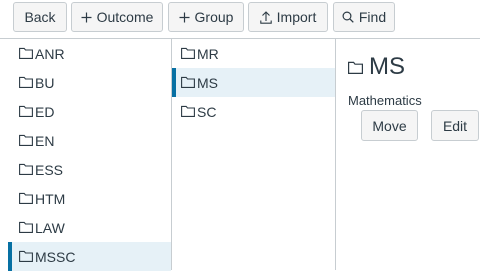 Image resolution: width=480 pixels, height=271 pixels. Describe the element at coordinates (296, 17) in the screenshot. I see `import-label: Import` at that location.